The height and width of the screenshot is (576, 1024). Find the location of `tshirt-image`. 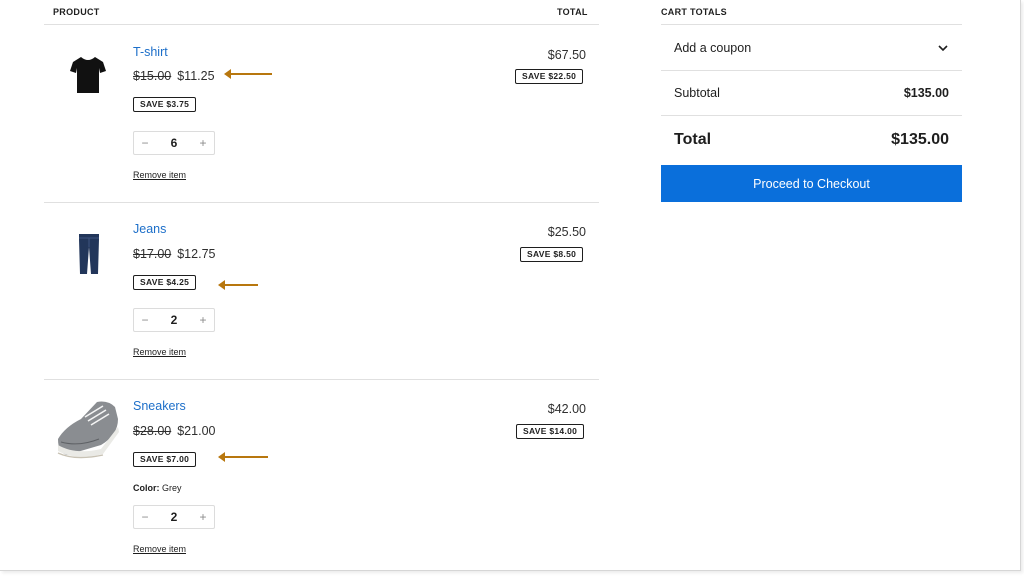

tshirt-image is located at coordinates (88, 77).